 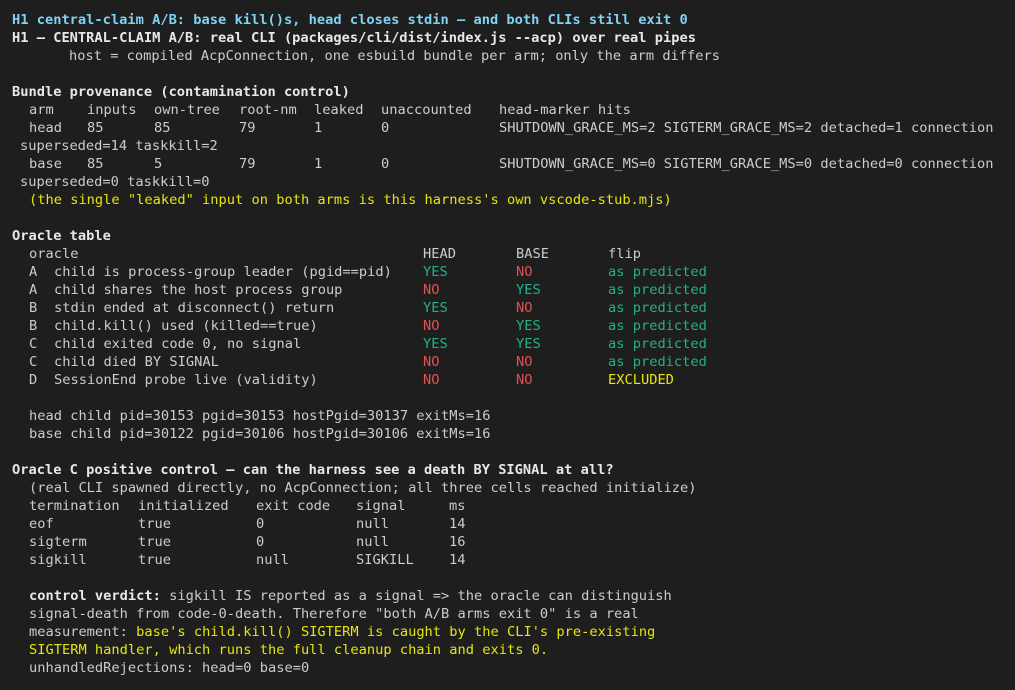 What do you see at coordinates (115, 182) in the screenshot?
I see `provenance-row-base-wrap: superseded=0 taskkill=0` at bounding box center [115, 182].